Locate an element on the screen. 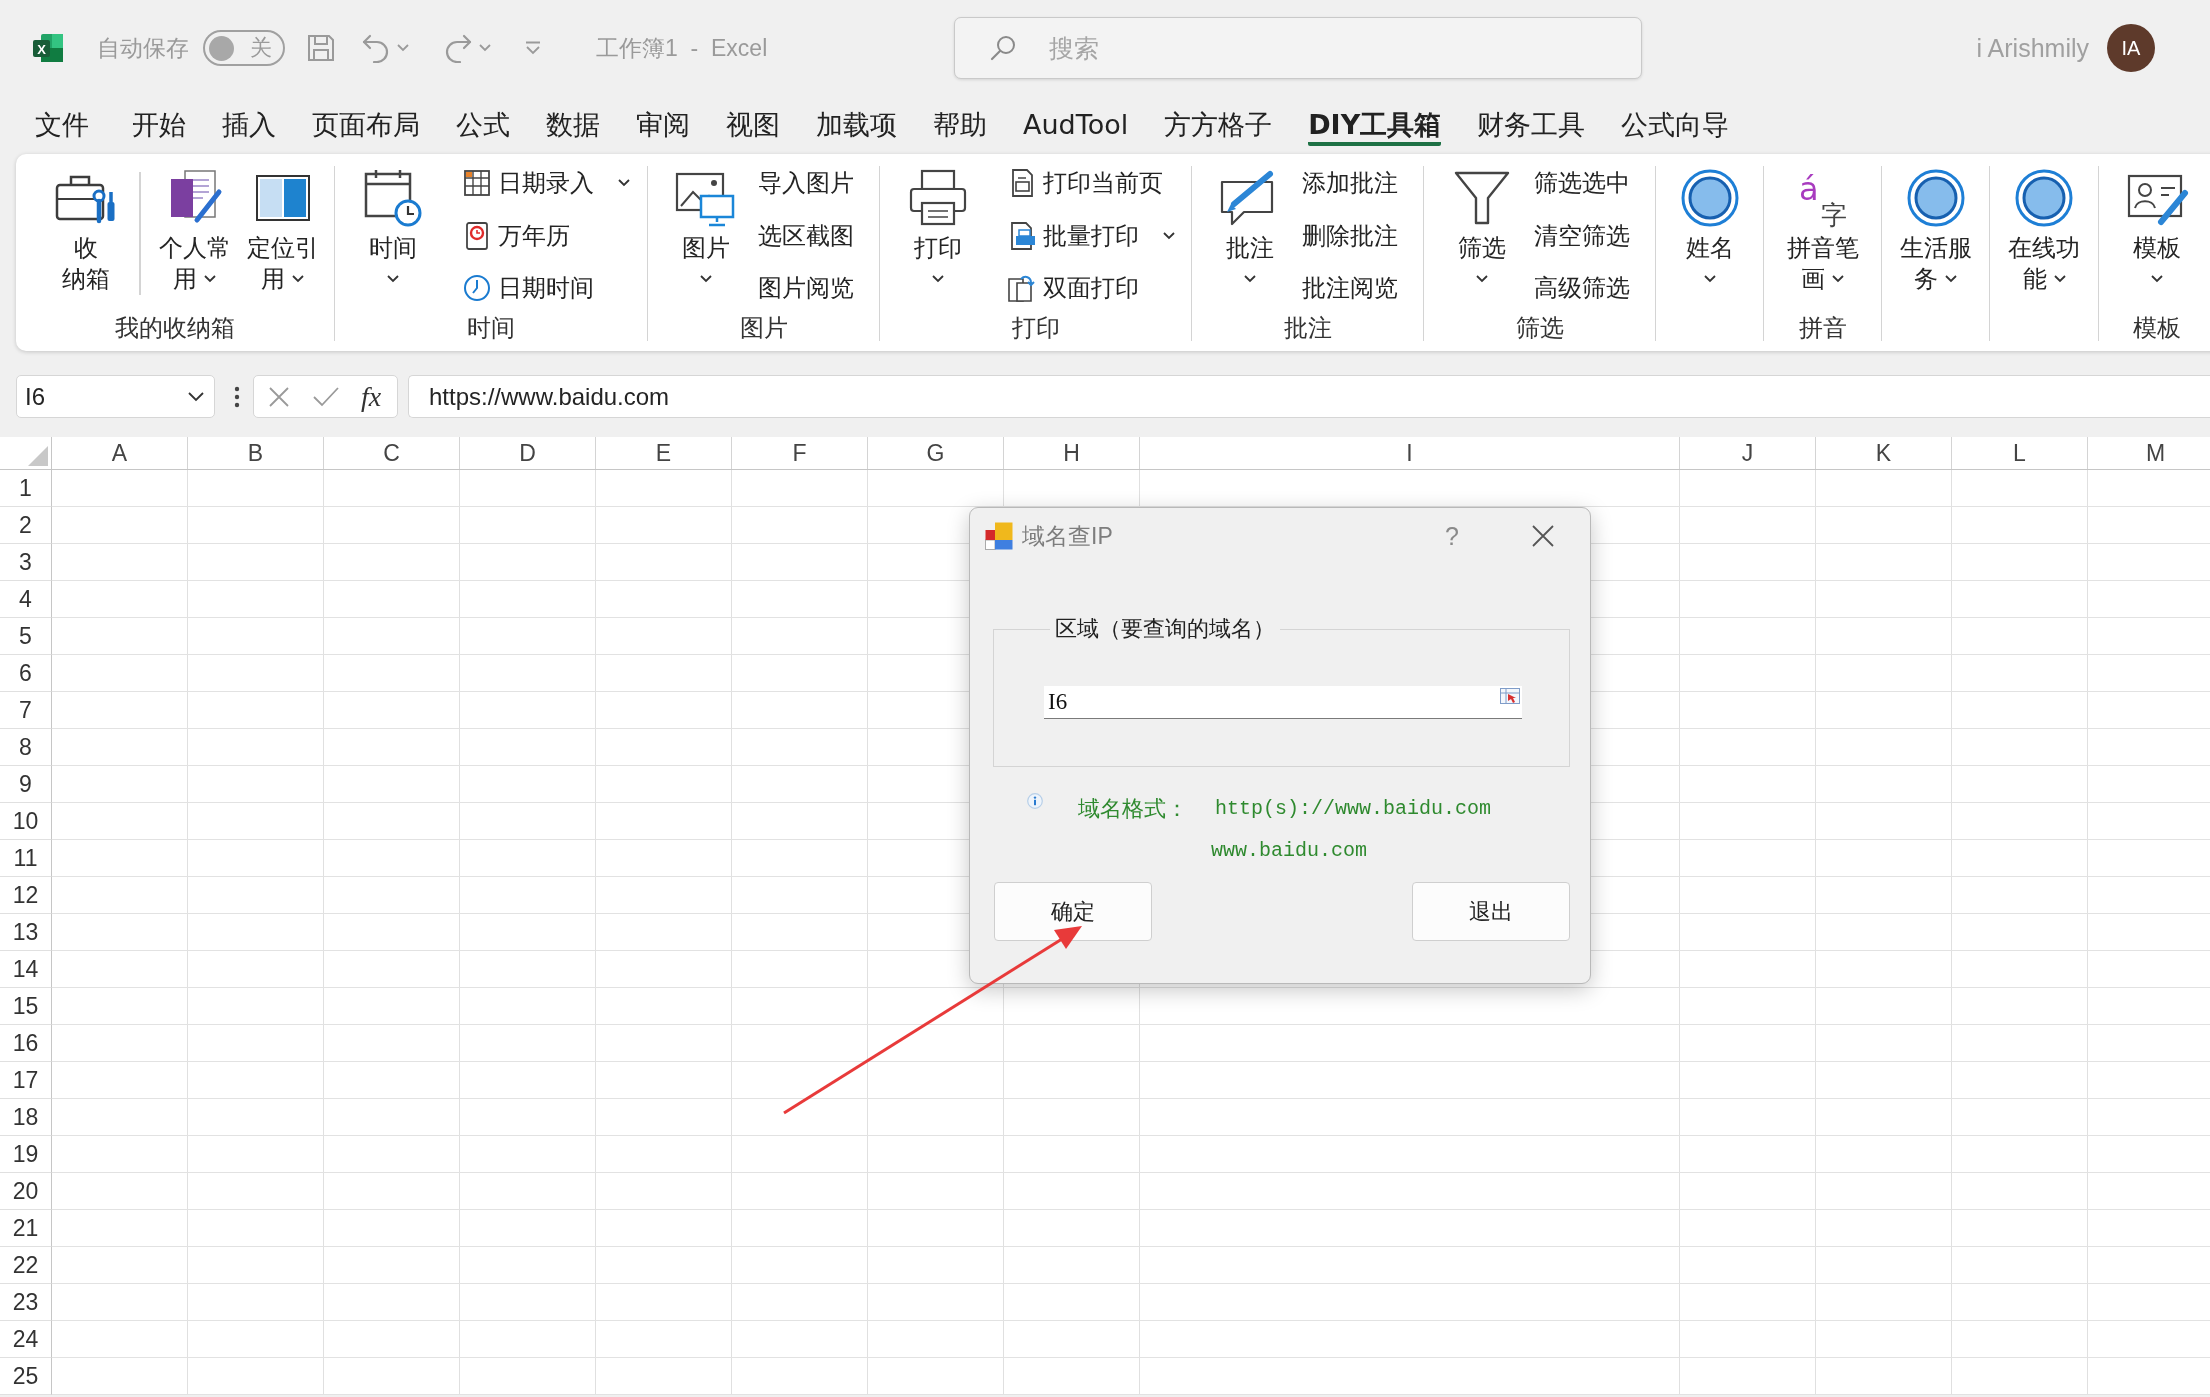 The width and height of the screenshot is (2210, 1397). ribbon-tab: 帮助 is located at coordinates (960, 127).